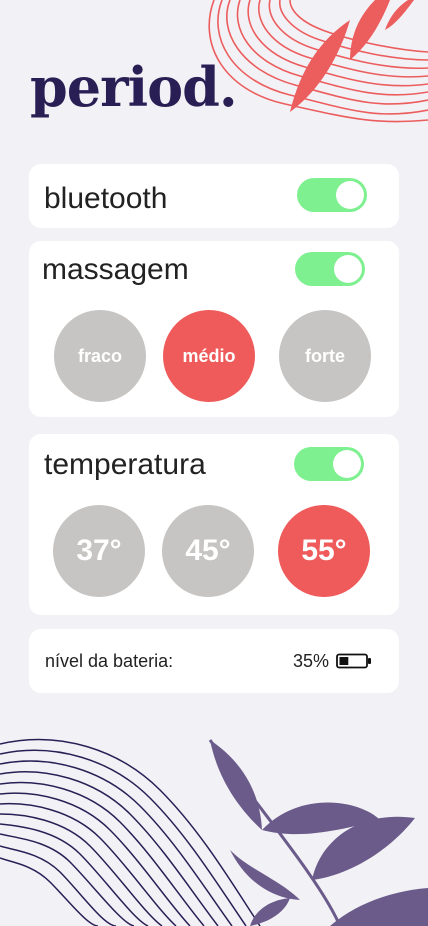 The width and height of the screenshot is (428, 926). Describe the element at coordinates (214, 661) in the screenshot. I see `battery-card: nível da bateria: 35%` at that location.